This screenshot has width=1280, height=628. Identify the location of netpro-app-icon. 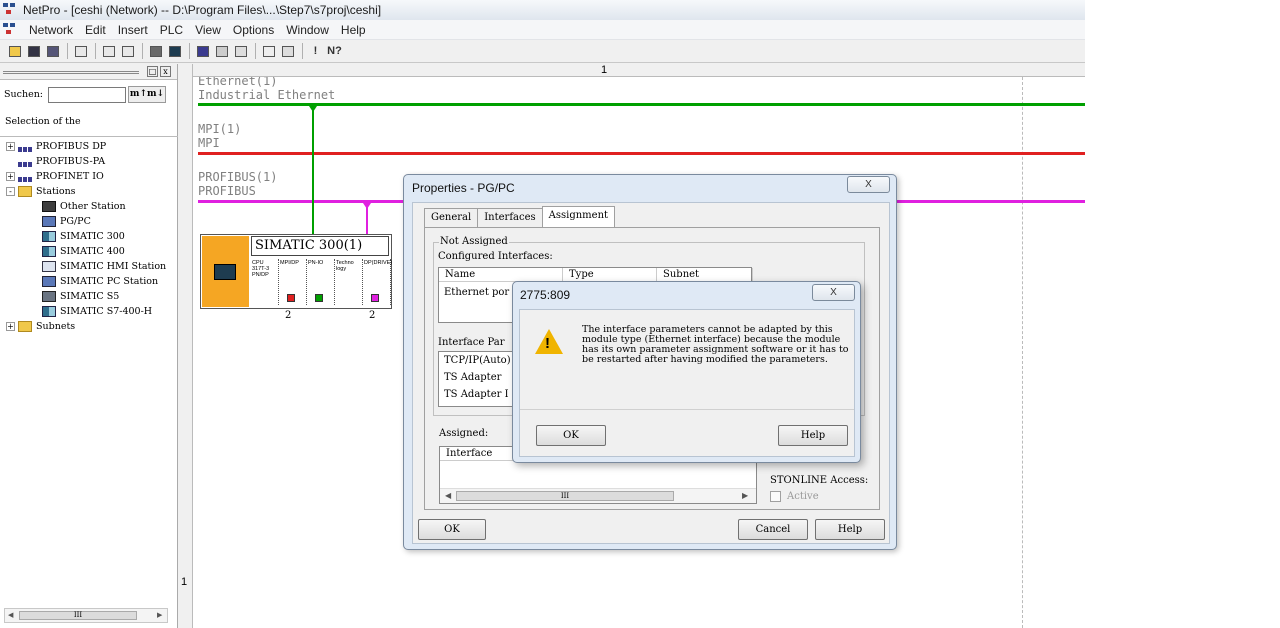
(11, 10).